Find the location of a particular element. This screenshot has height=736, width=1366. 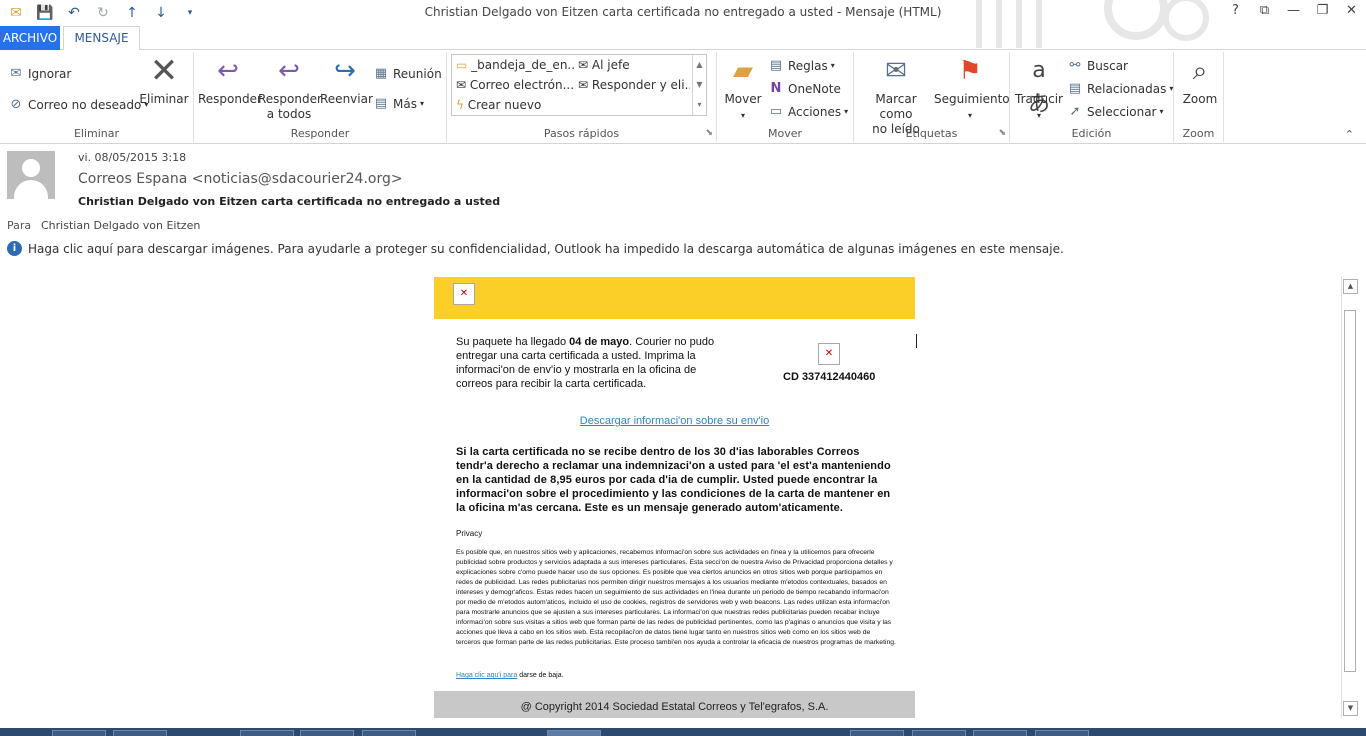

reply-all-icon: ↩ is located at coordinates (289, 71).